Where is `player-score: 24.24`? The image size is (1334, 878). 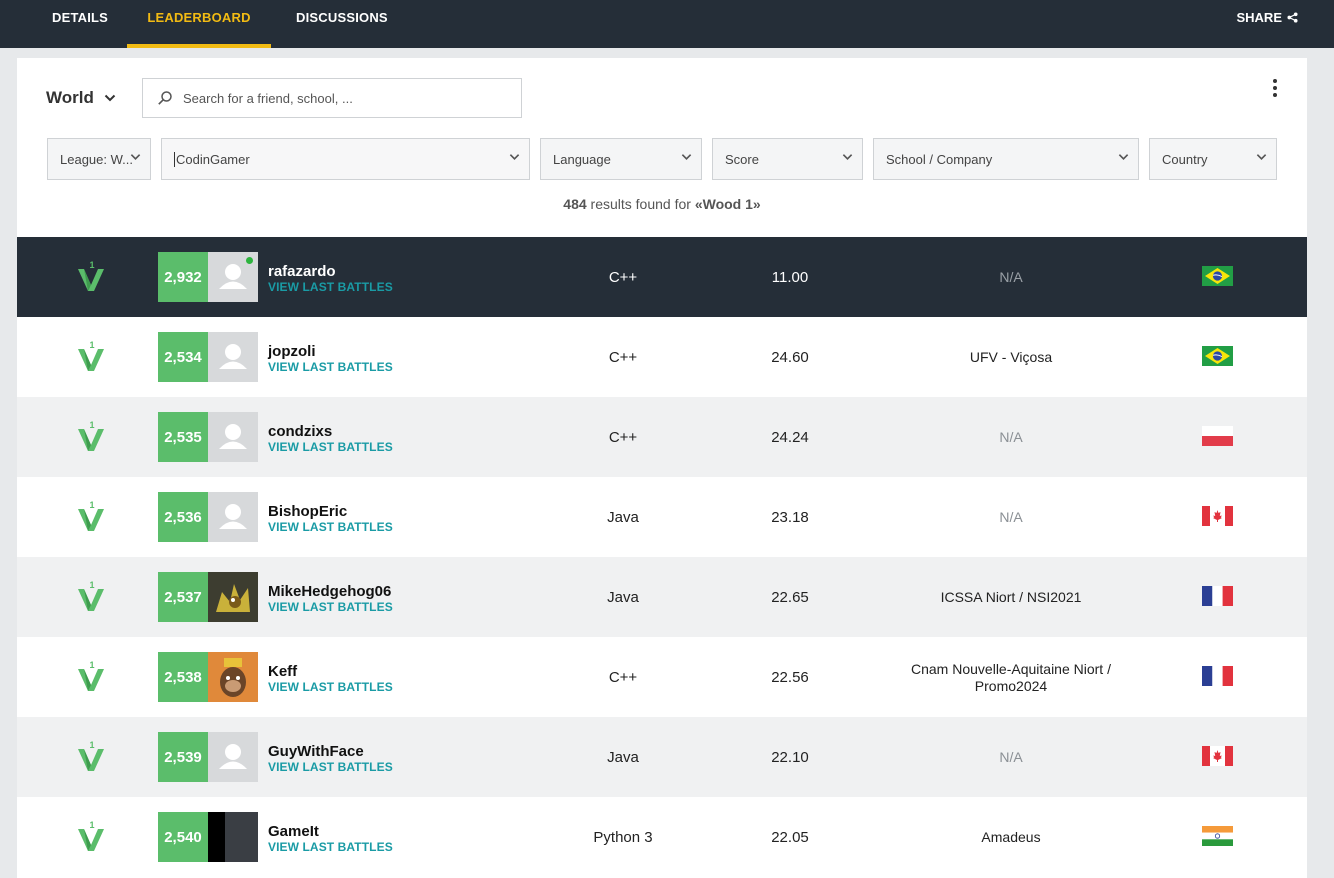 player-score: 24.24 is located at coordinates (790, 437).